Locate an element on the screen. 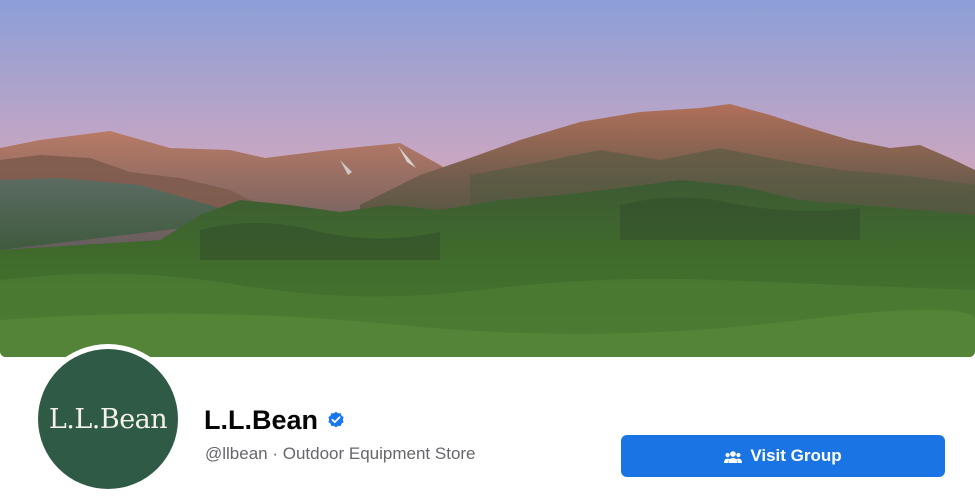 This screenshot has width=975, height=504. page-name-row: L.L.Bean is located at coordinates (274, 420).